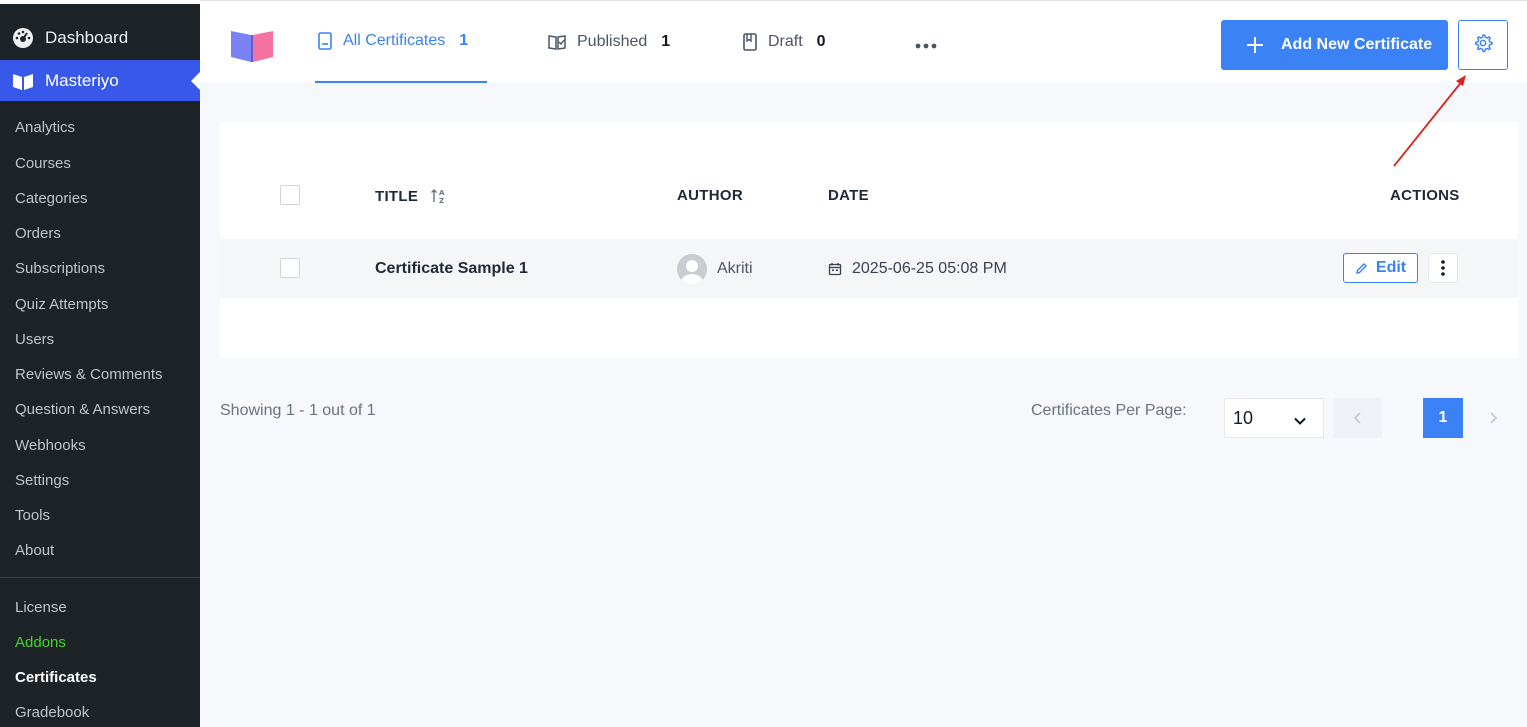 This screenshot has width=1527, height=727. I want to click on submenu-categories: Categories, so click(51, 198).